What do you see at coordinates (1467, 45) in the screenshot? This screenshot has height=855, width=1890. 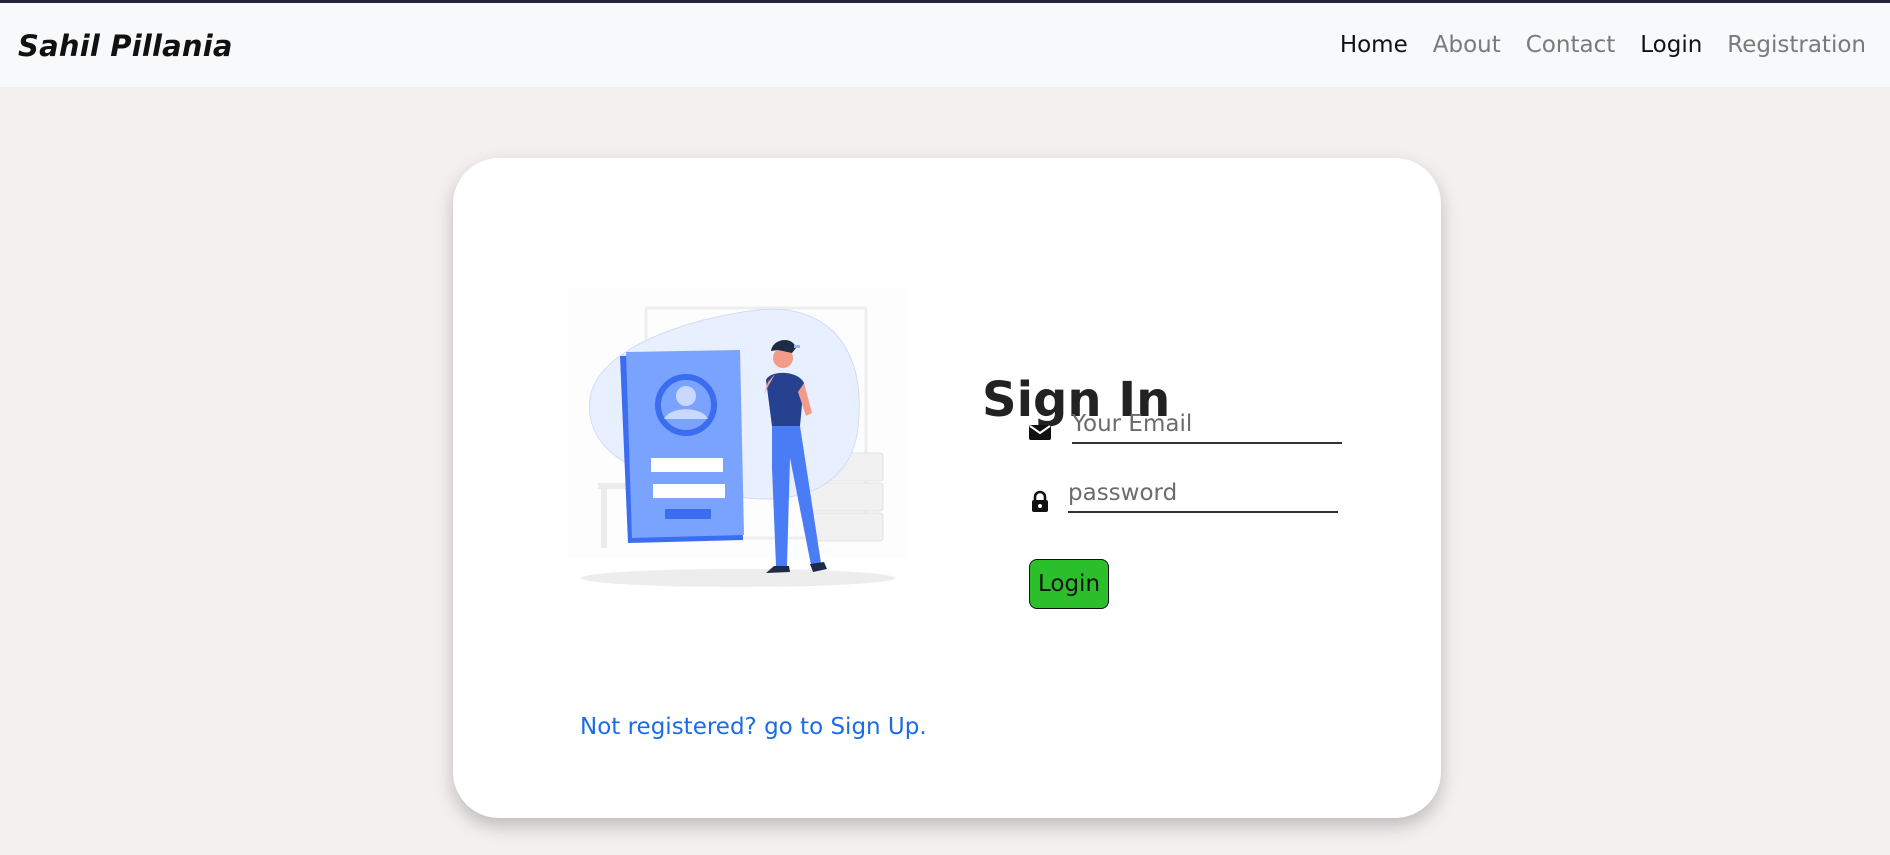 I see `nav-link-about: About` at bounding box center [1467, 45].